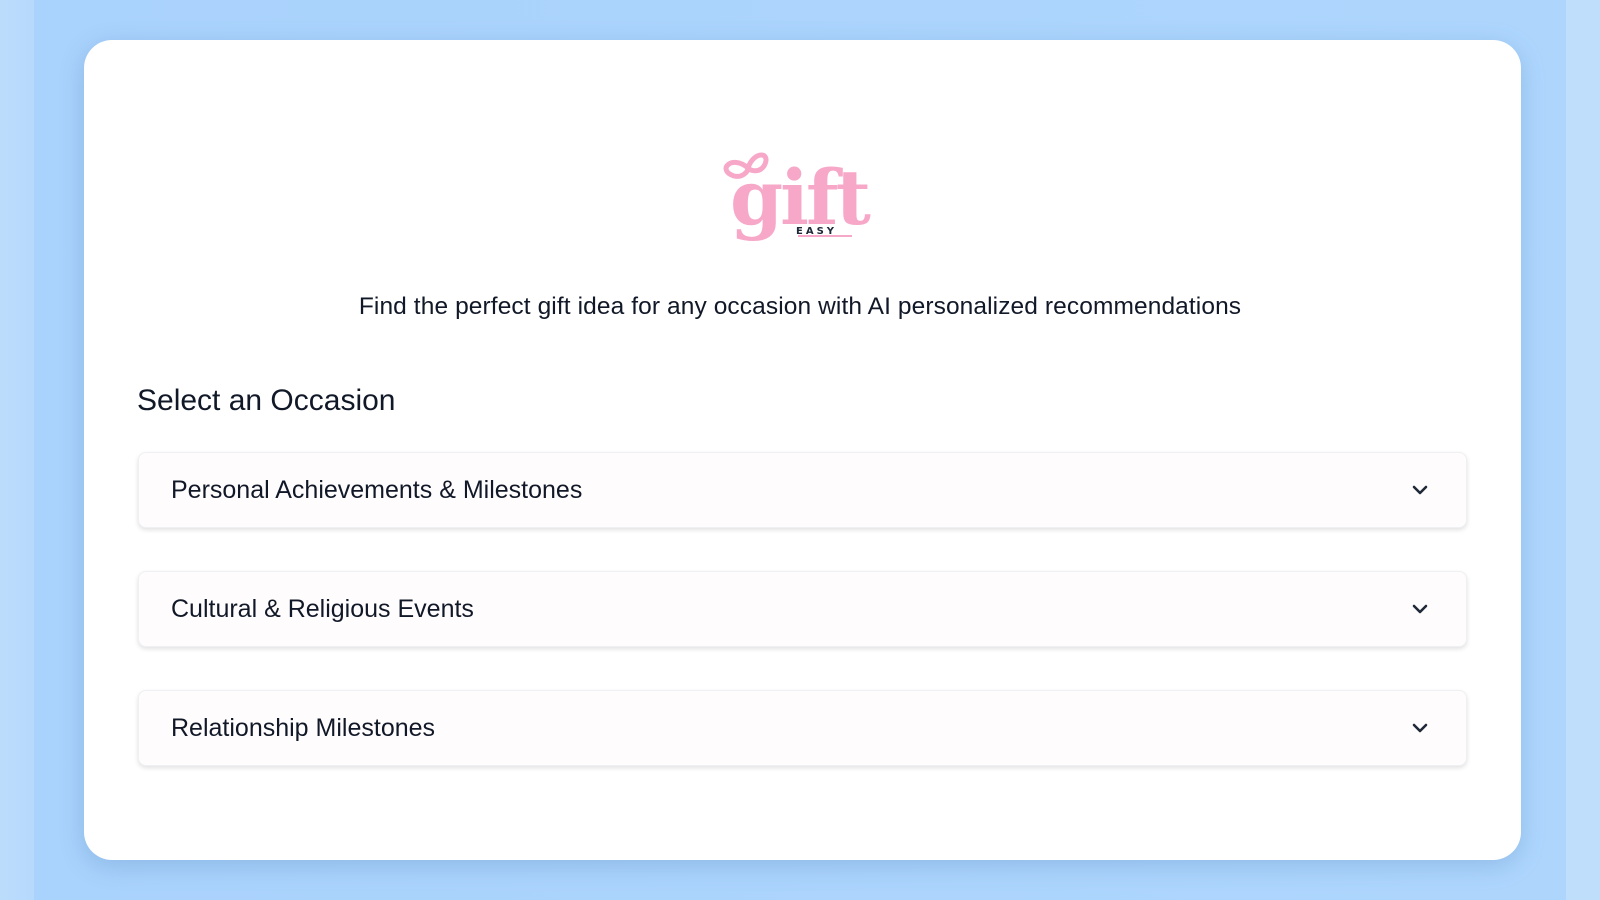  Describe the element at coordinates (802, 490) in the screenshot. I see `accordion-personal-achievements: Personal Achievements & Milestones` at that location.